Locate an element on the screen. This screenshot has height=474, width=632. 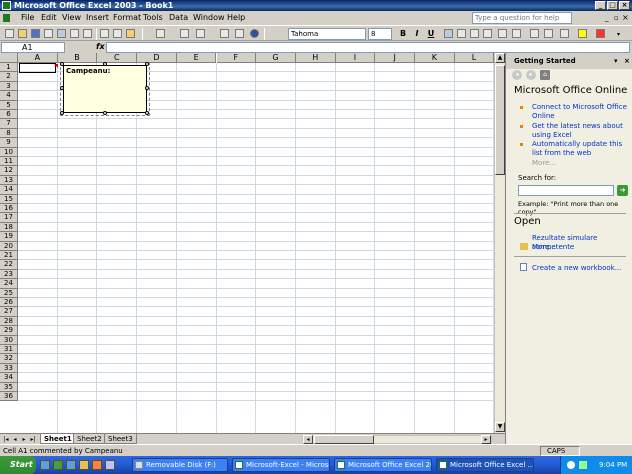
column-header-e: E is located at coordinates (196, 58).